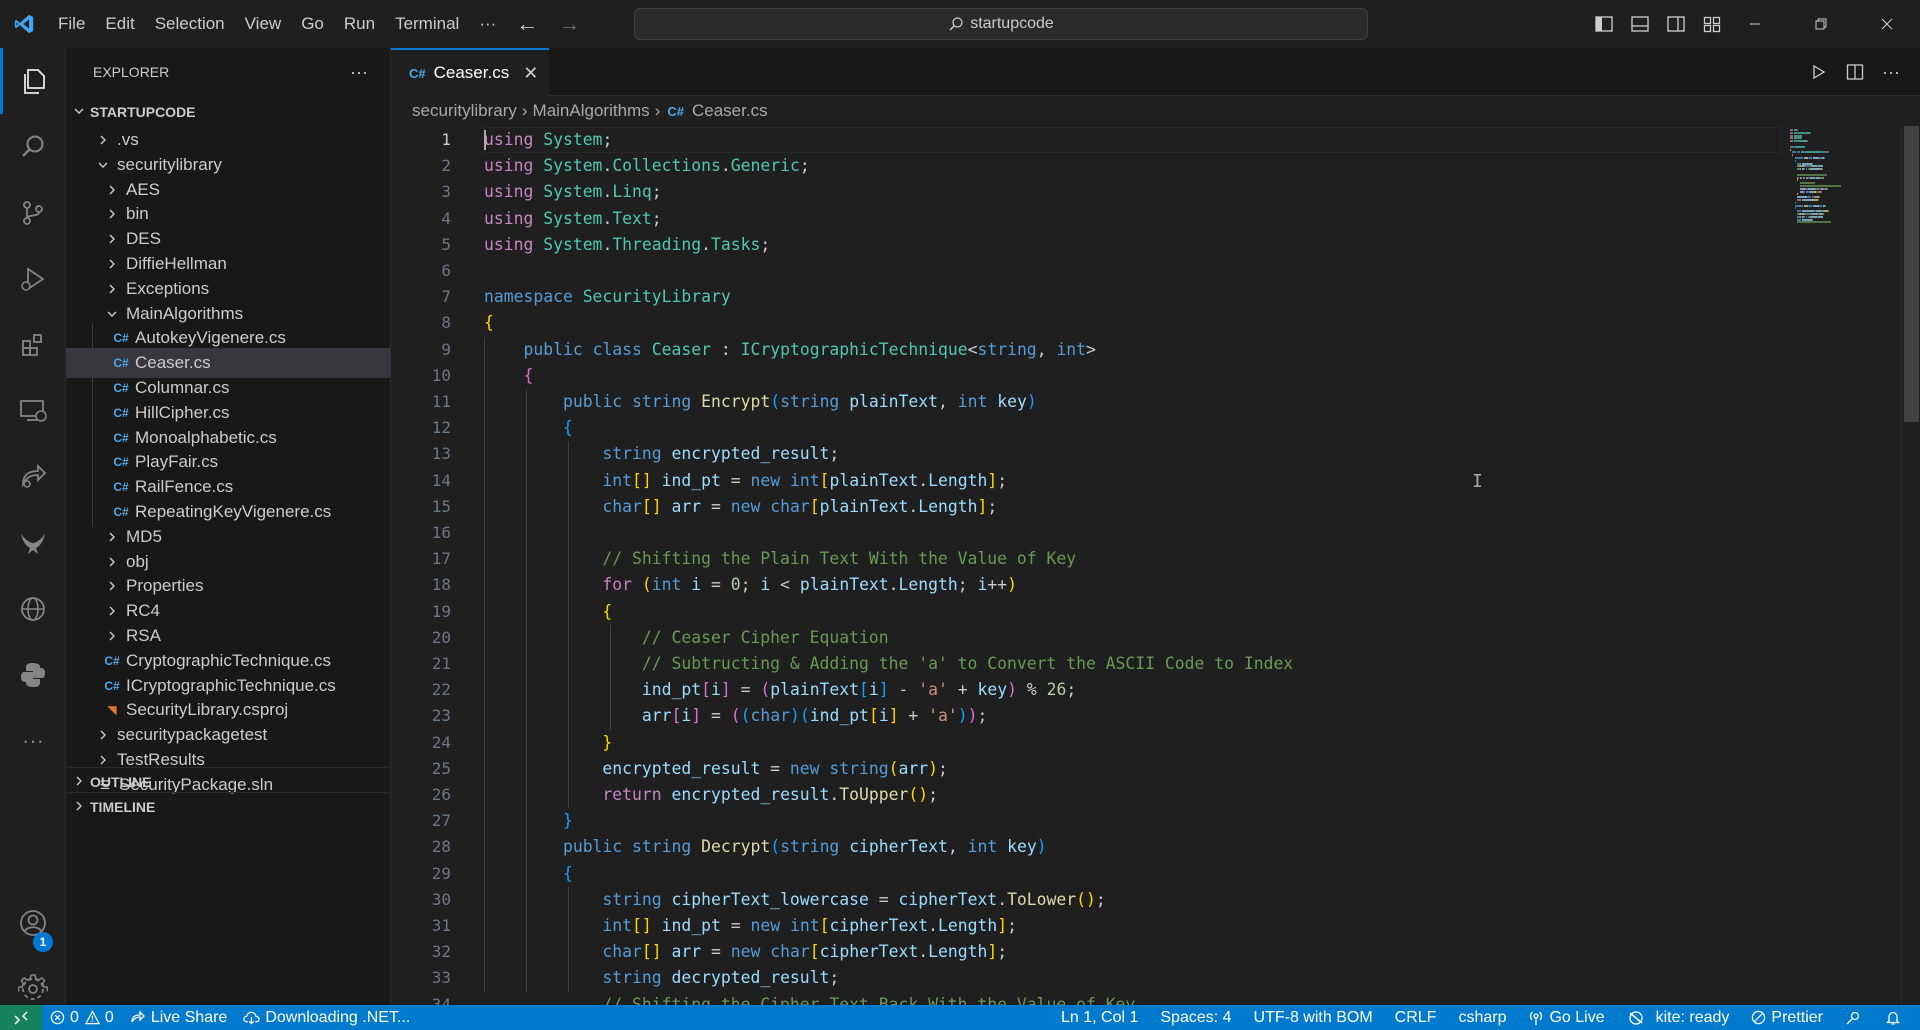  What do you see at coordinates (627, 245) in the screenshot?
I see `code-line: using System.Threading.Tasks;` at bounding box center [627, 245].